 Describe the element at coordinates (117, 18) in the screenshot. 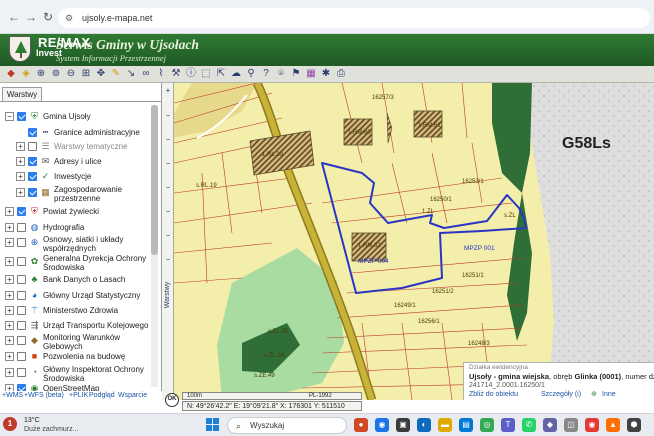

I see `url-text: ujsoly.e-mapa.net` at that location.